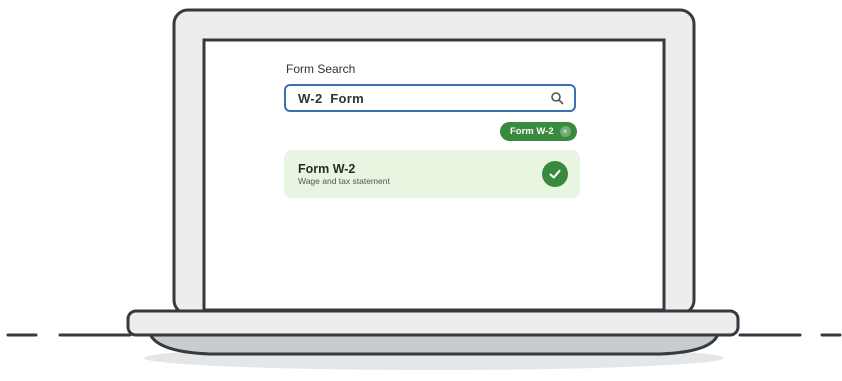 The width and height of the screenshot is (842, 381). I want to click on result-subtitle: Wage and tax statement, so click(344, 181).